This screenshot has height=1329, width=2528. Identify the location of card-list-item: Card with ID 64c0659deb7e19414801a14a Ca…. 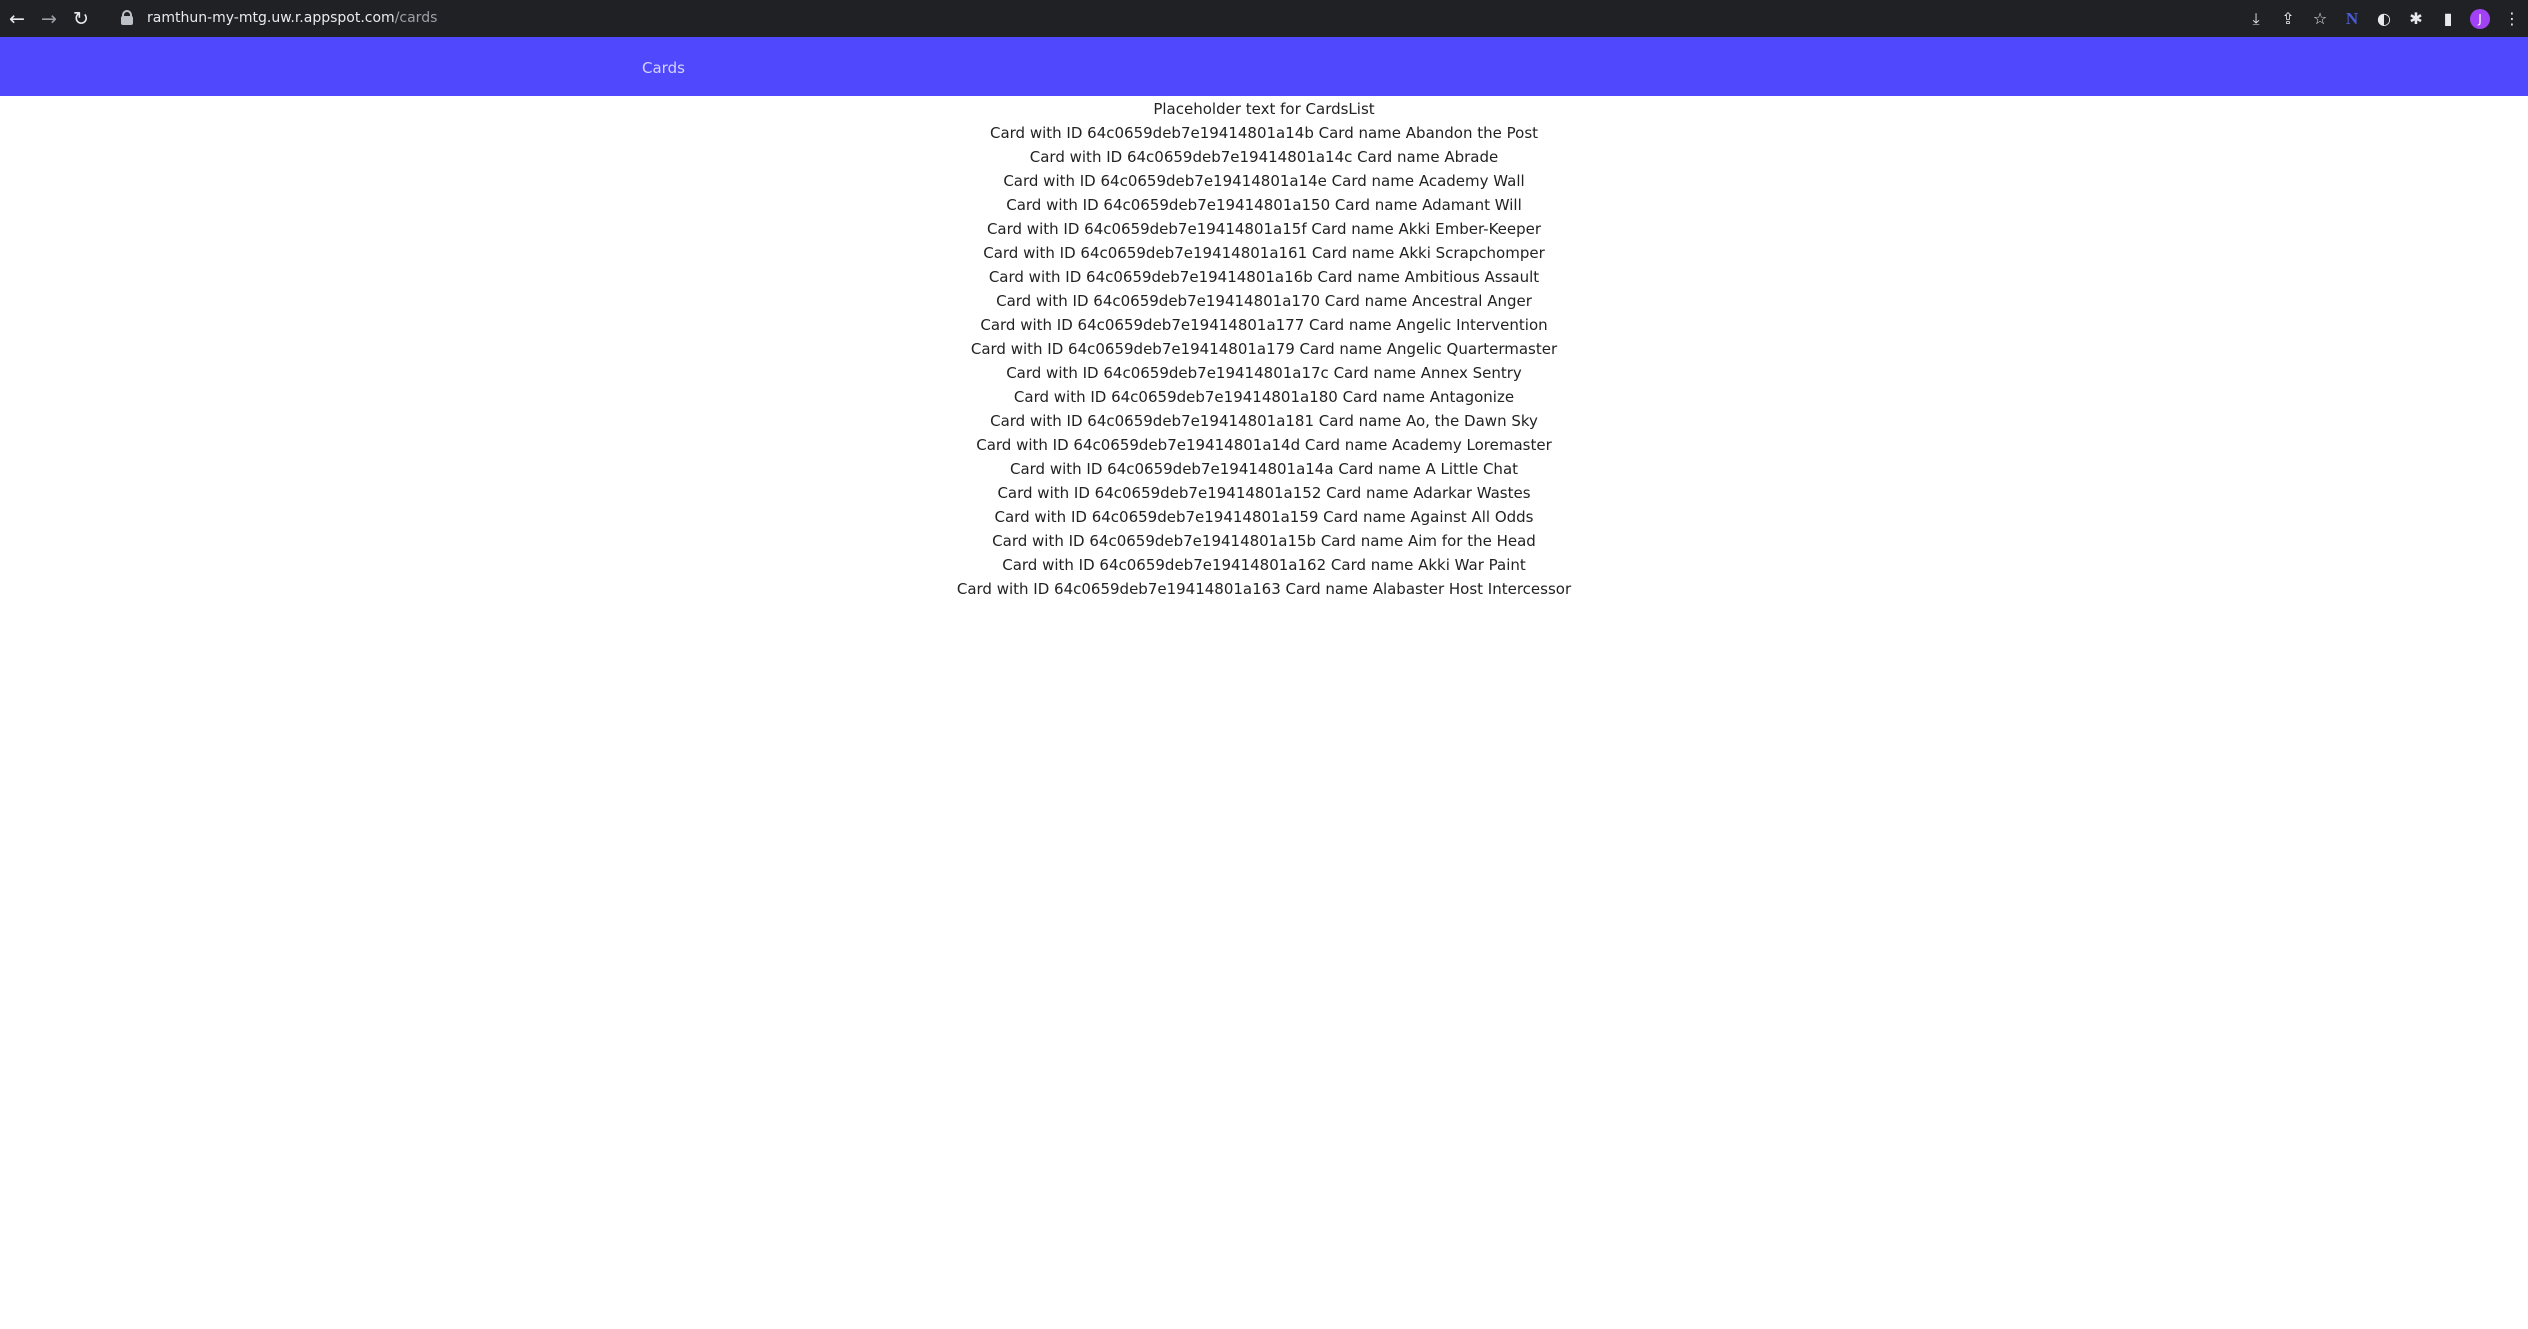
(1264, 469).